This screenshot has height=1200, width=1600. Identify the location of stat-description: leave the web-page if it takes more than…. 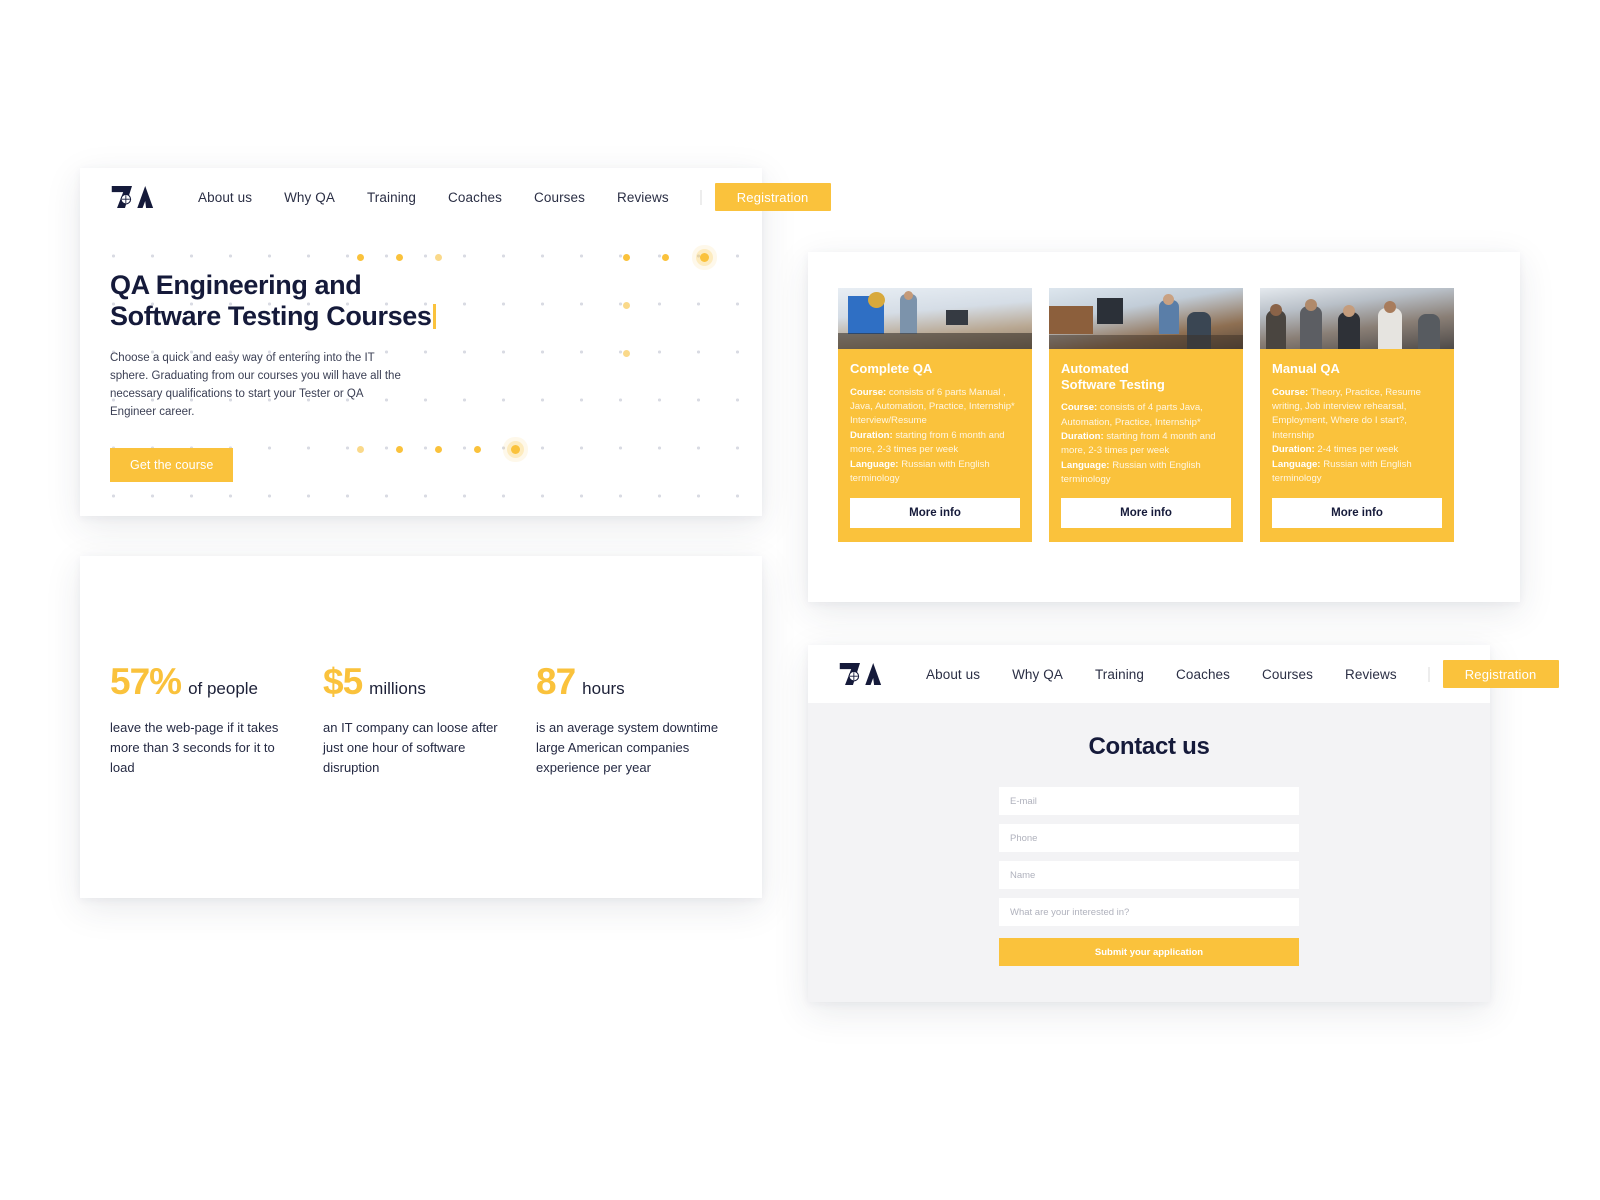
(194, 748).